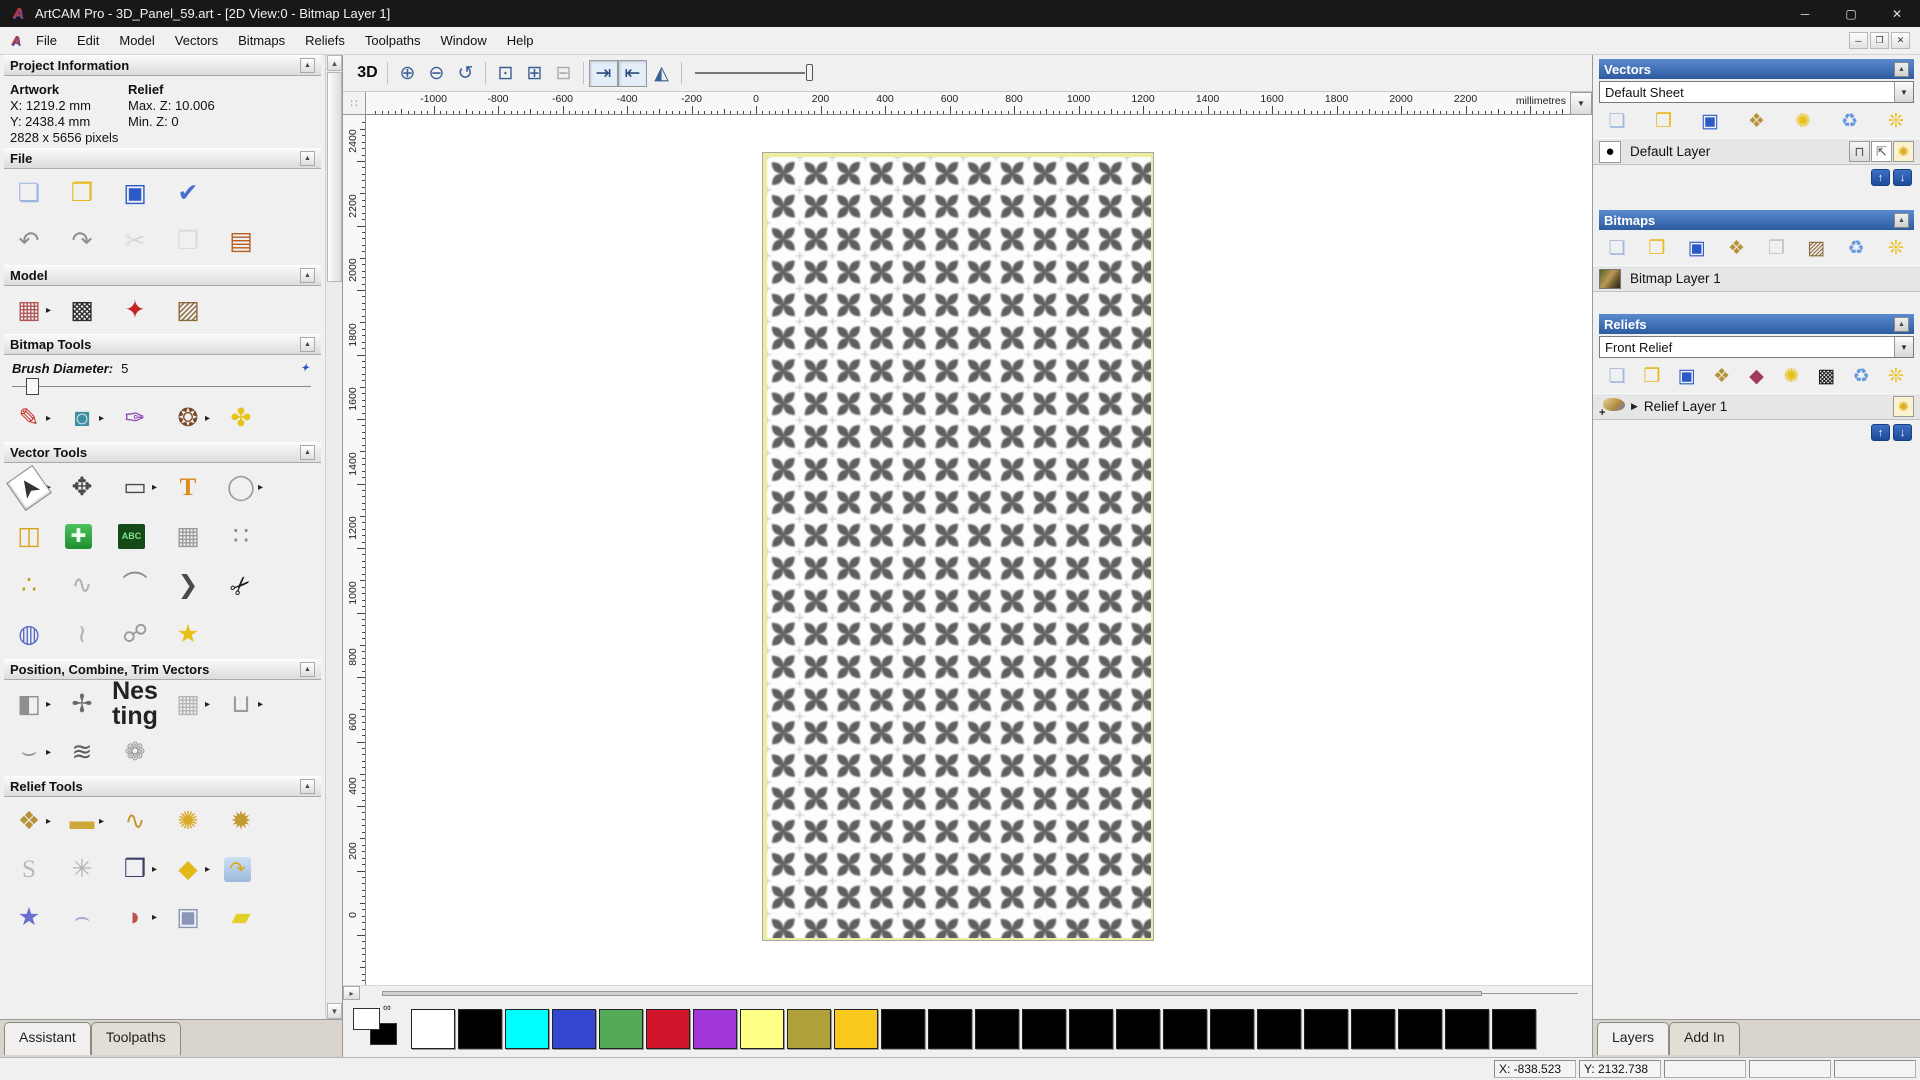  What do you see at coordinates (307, 275) in the screenshot?
I see `collapse-model-icon: ▲` at bounding box center [307, 275].